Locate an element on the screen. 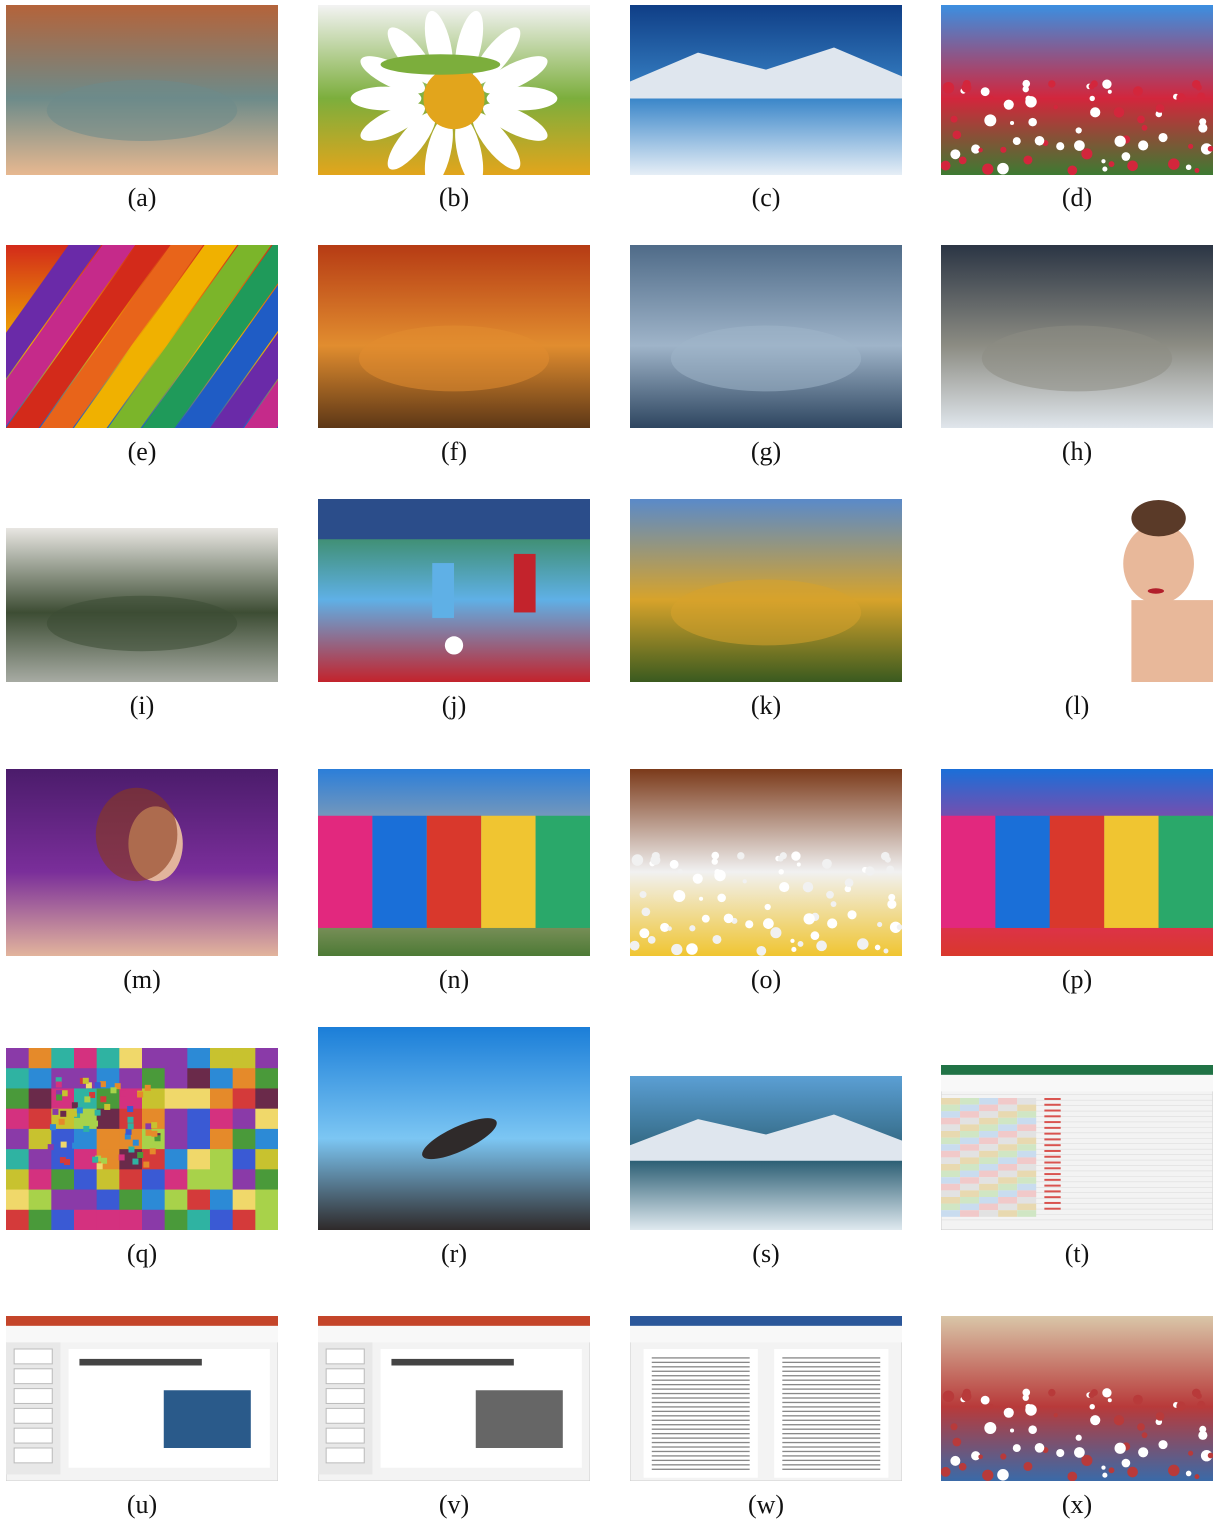 Image resolution: width=1213 pixels, height=1523 pixels. caption-f: (f) is located at coordinates (454, 451).